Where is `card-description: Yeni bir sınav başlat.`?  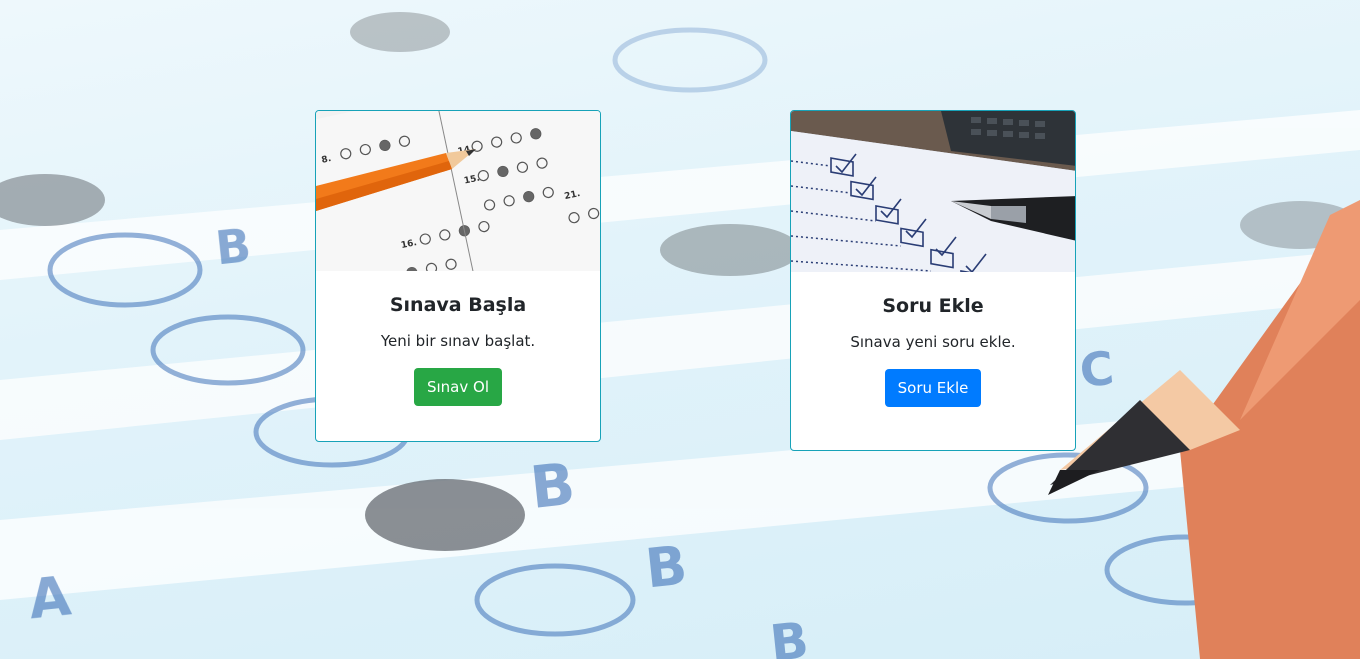 card-description: Yeni bir sınav başlat. is located at coordinates (458, 341).